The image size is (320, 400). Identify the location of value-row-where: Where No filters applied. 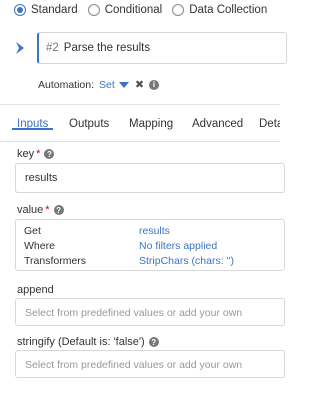
(154, 245).